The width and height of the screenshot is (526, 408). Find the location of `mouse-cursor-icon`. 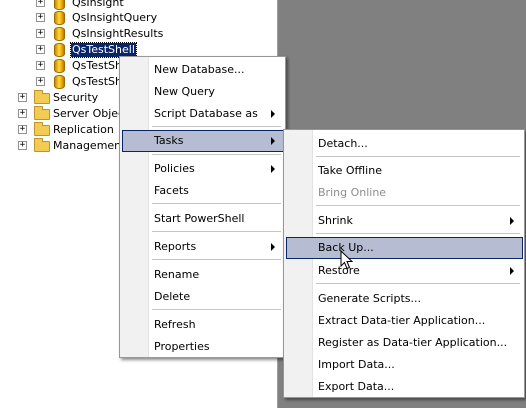

mouse-cursor-icon is located at coordinates (347, 260).